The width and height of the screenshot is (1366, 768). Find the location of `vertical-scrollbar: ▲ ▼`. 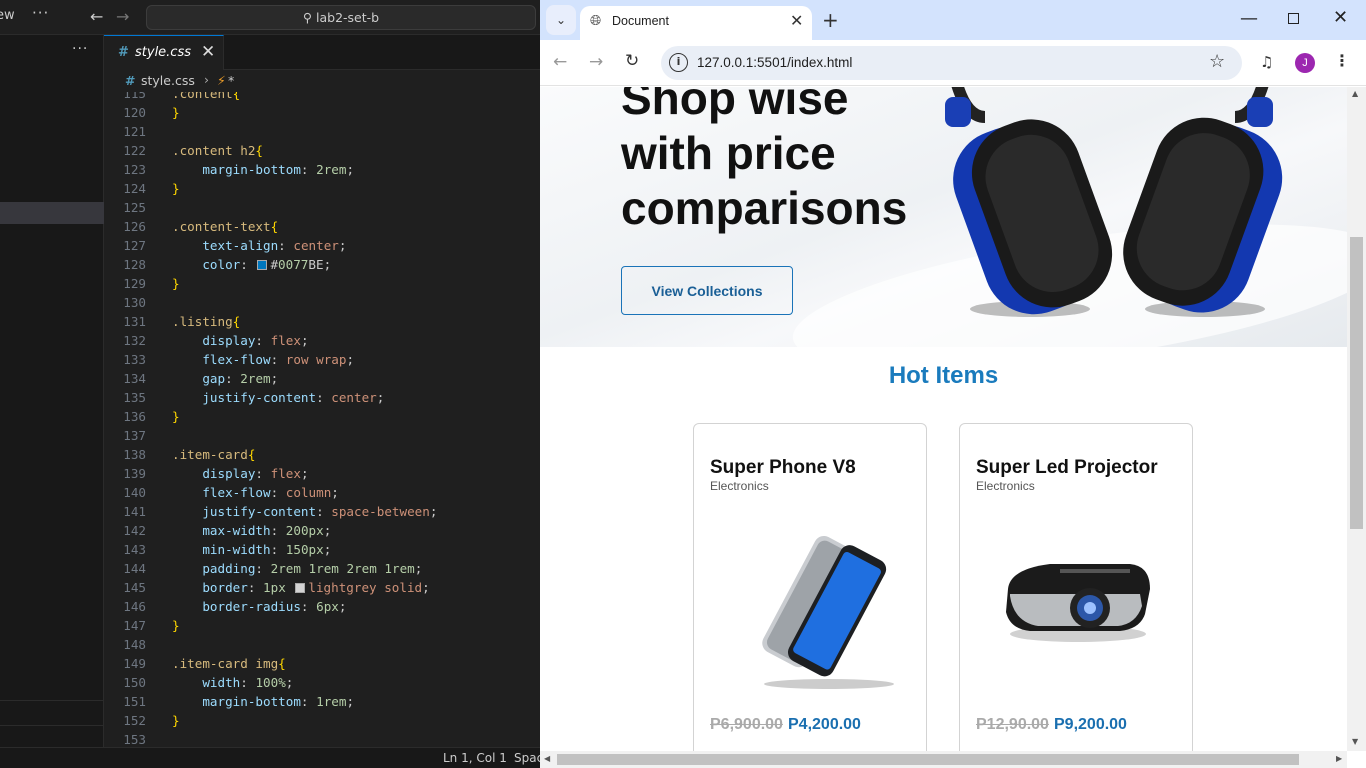

vertical-scrollbar: ▲ ▼ is located at coordinates (1356, 419).